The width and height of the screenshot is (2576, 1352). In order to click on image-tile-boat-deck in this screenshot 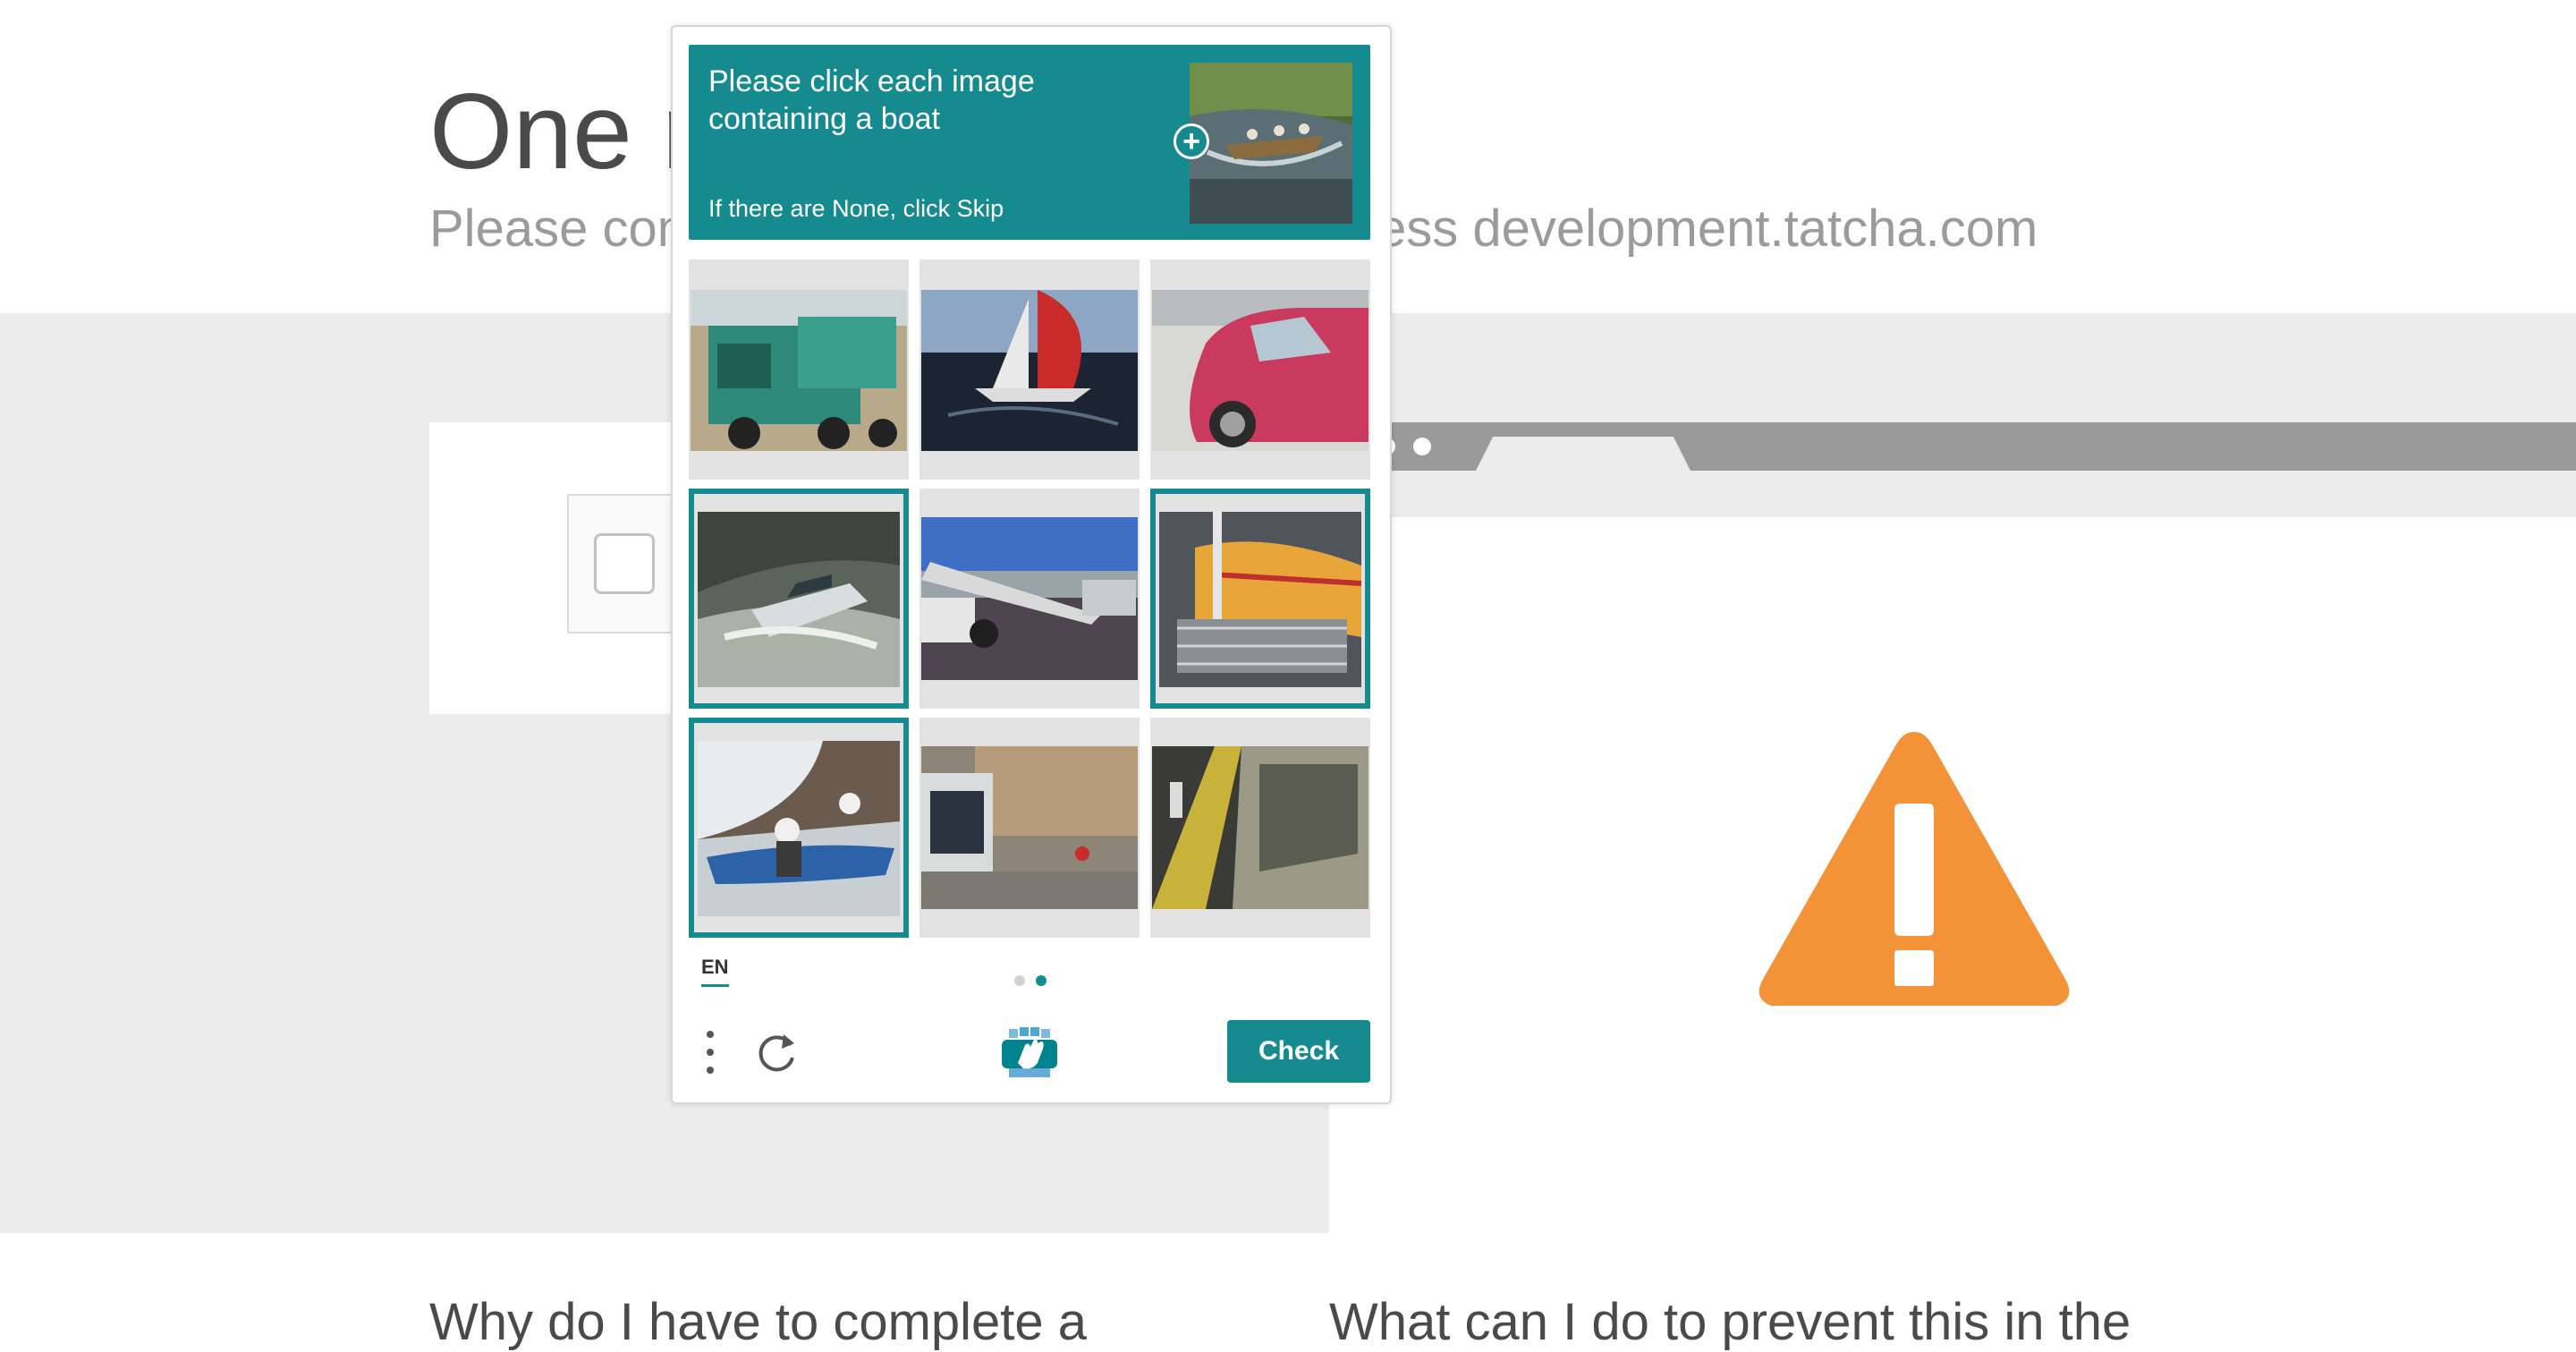, I will do `click(1260, 599)`.